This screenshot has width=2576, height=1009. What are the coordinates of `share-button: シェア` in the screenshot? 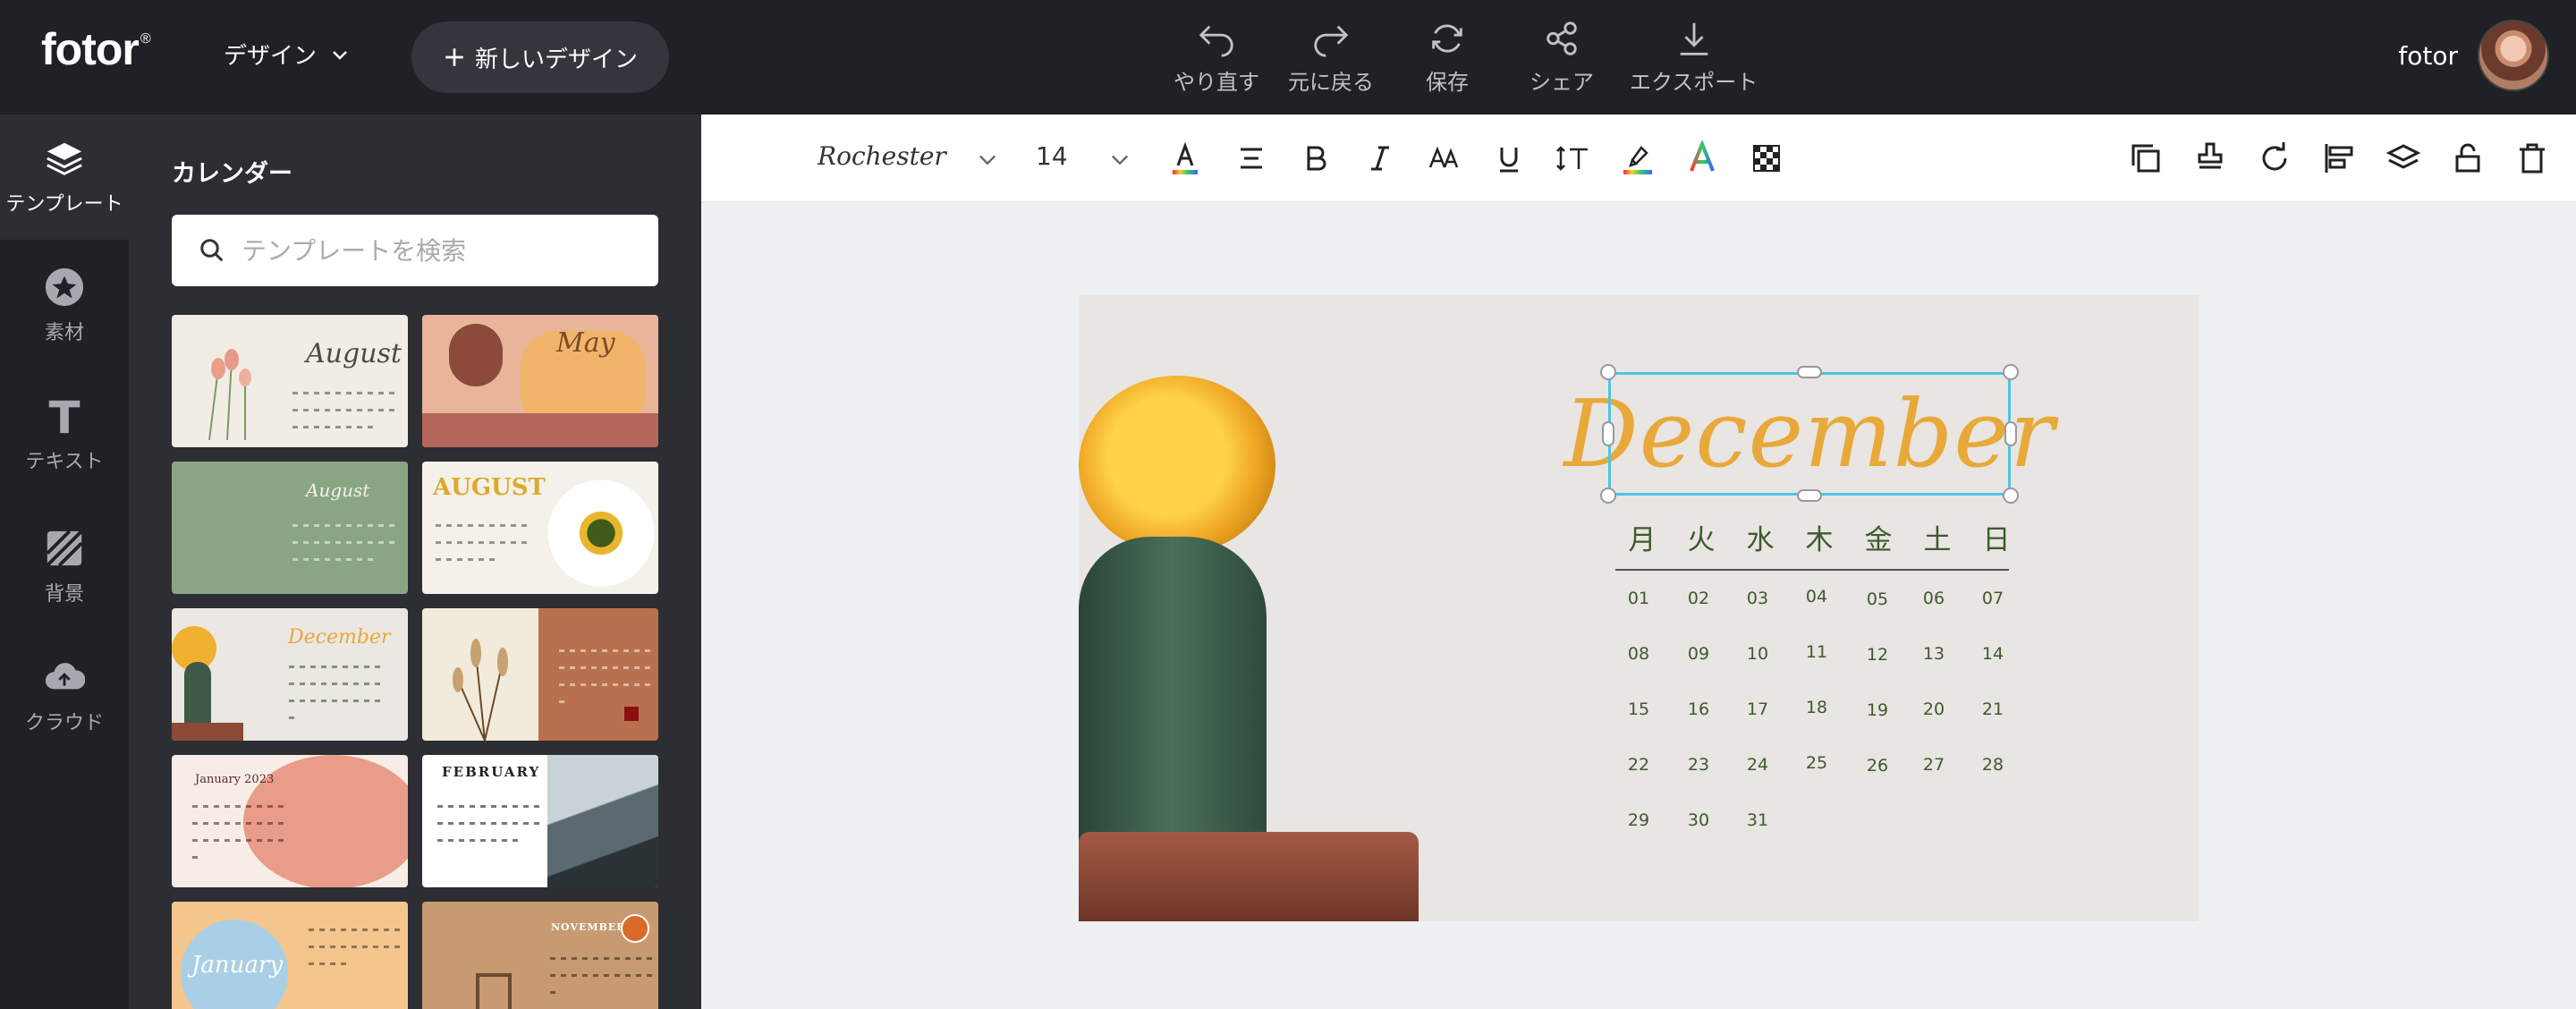 It's located at (1562, 58).